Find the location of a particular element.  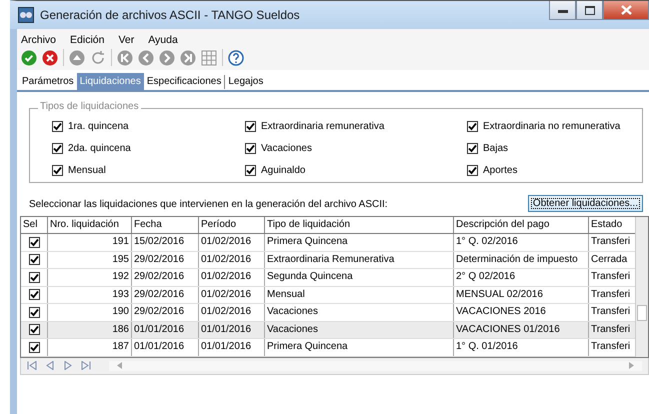

menu-item: Archivo is located at coordinates (38, 40).